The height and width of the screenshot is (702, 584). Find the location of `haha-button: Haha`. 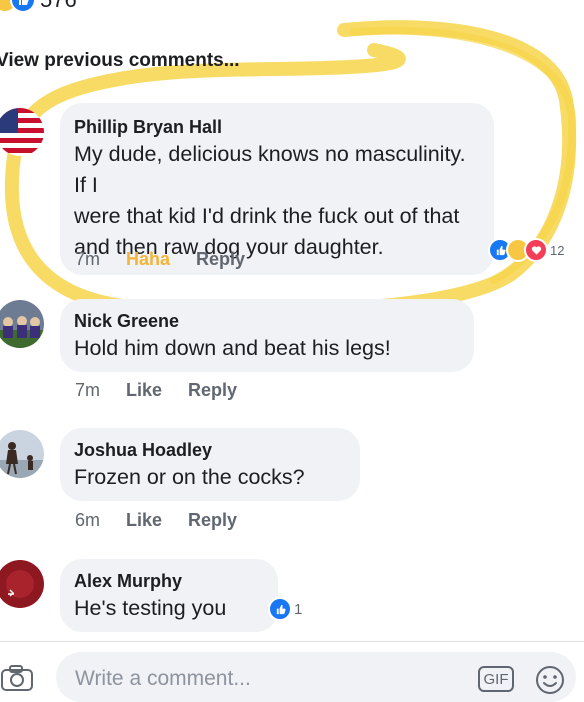

haha-button: Haha is located at coordinates (148, 259).